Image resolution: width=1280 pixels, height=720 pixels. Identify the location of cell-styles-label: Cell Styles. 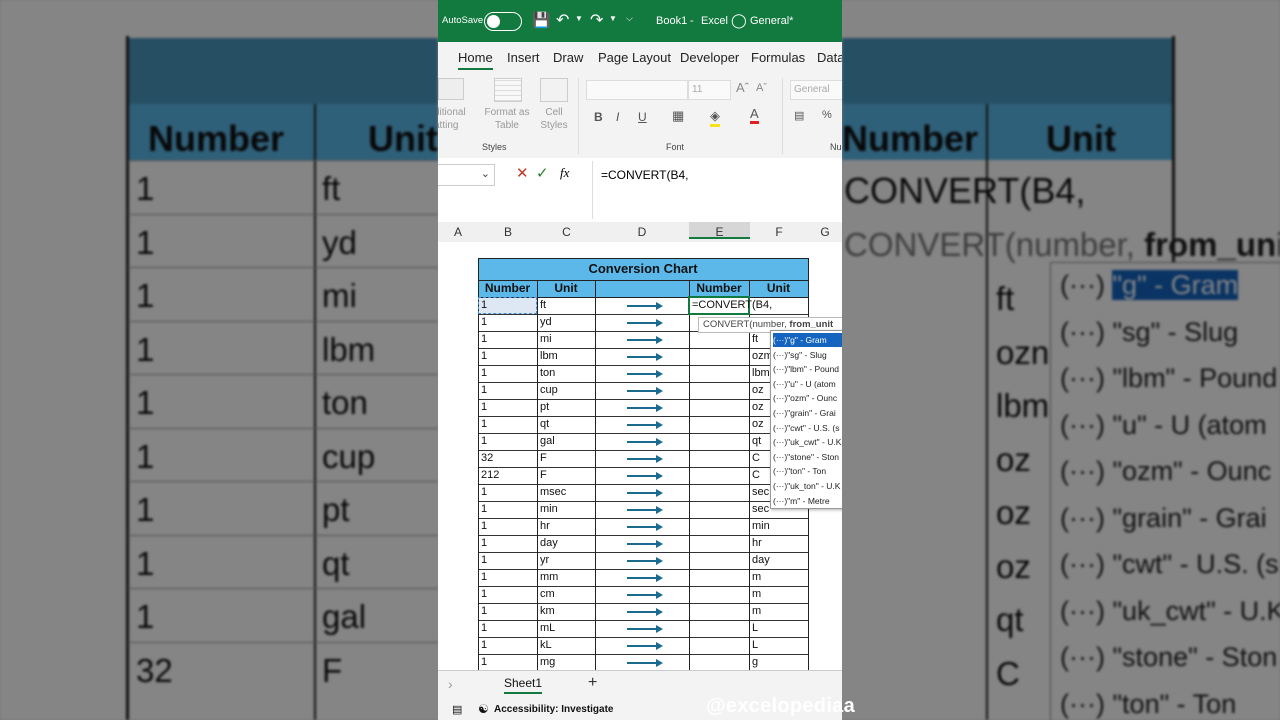
(554, 119).